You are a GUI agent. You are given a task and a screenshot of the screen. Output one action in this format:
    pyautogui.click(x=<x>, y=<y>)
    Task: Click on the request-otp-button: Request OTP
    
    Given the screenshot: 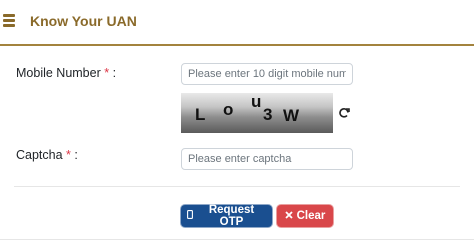 What is the action you would take?
    pyautogui.click(x=226, y=216)
    